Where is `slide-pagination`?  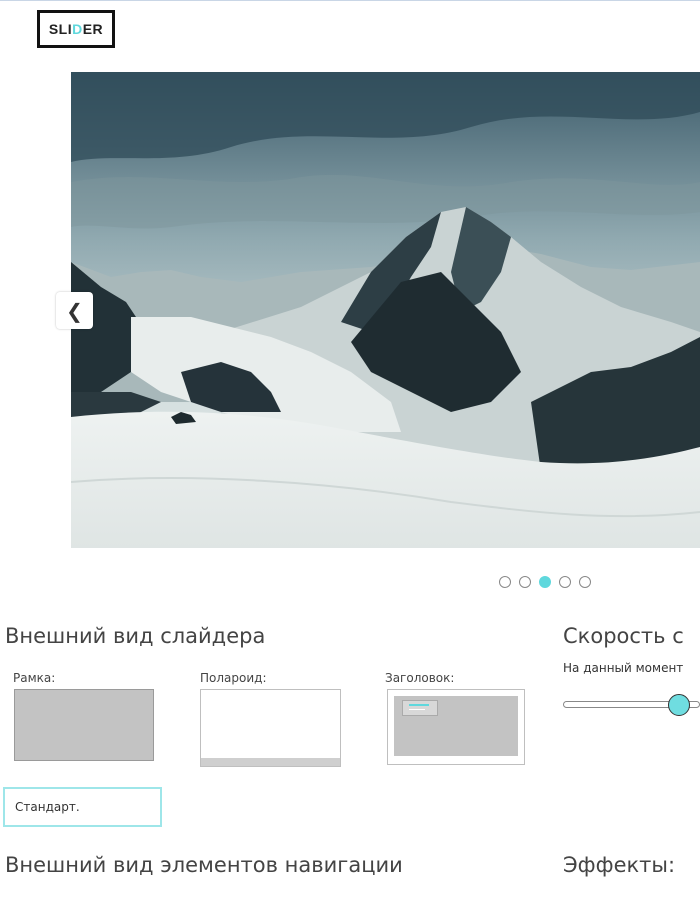
slide-pagination is located at coordinates (545, 582).